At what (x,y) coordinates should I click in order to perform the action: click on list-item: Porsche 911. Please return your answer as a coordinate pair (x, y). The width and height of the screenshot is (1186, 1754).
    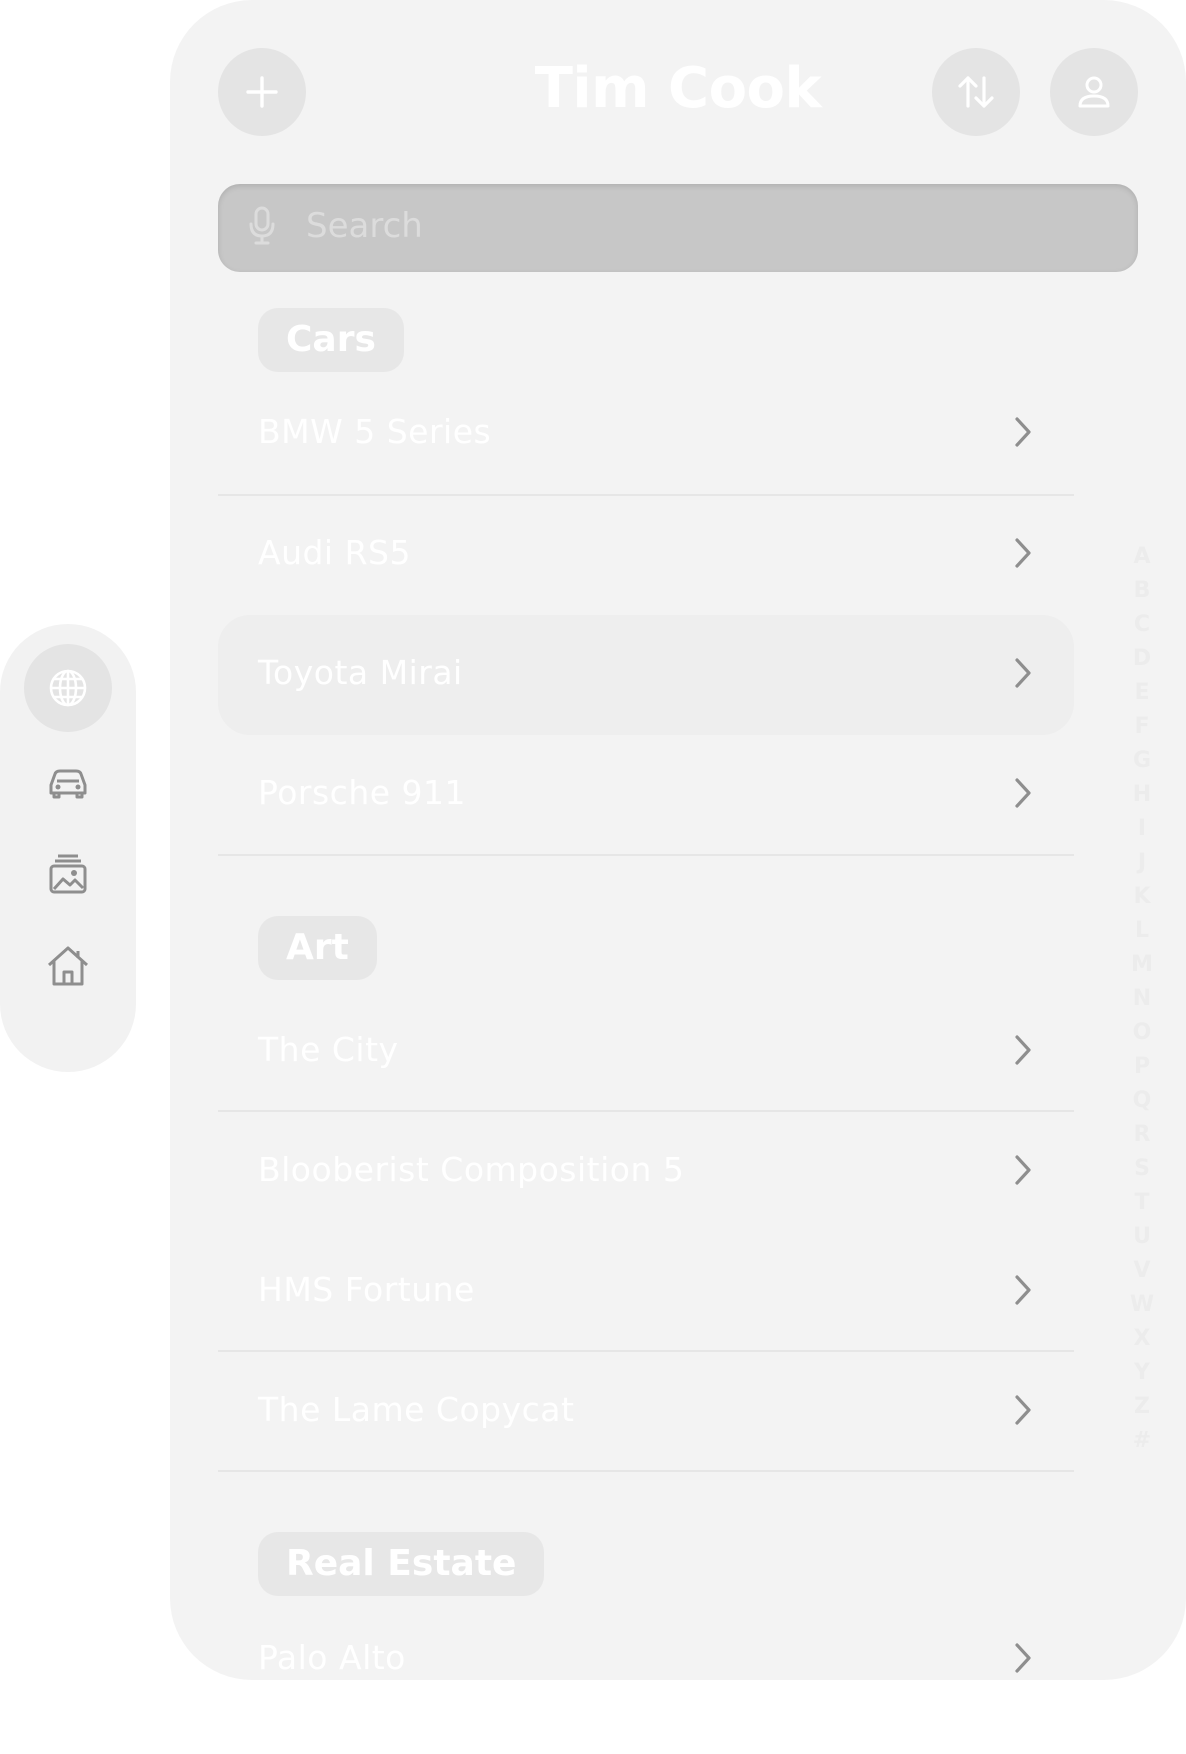
    Looking at the image, I should click on (646, 795).